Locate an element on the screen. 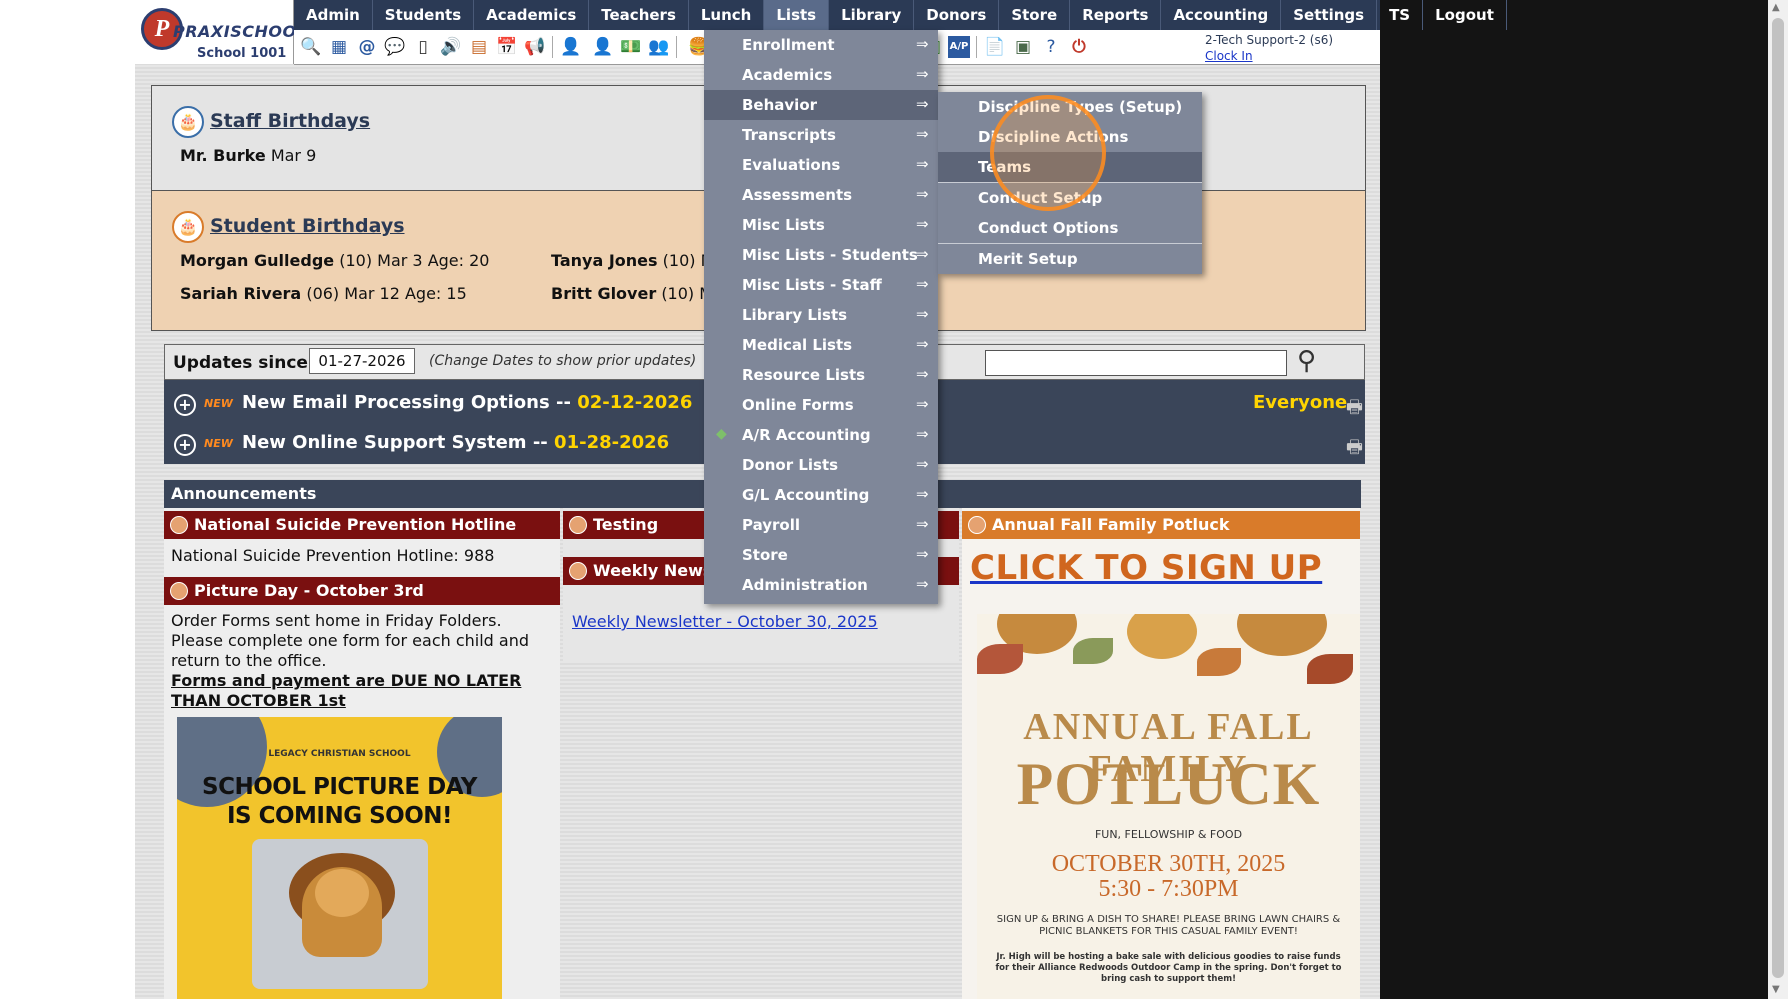 The image size is (1788, 999). person-icon: 👤 is located at coordinates (571, 47).